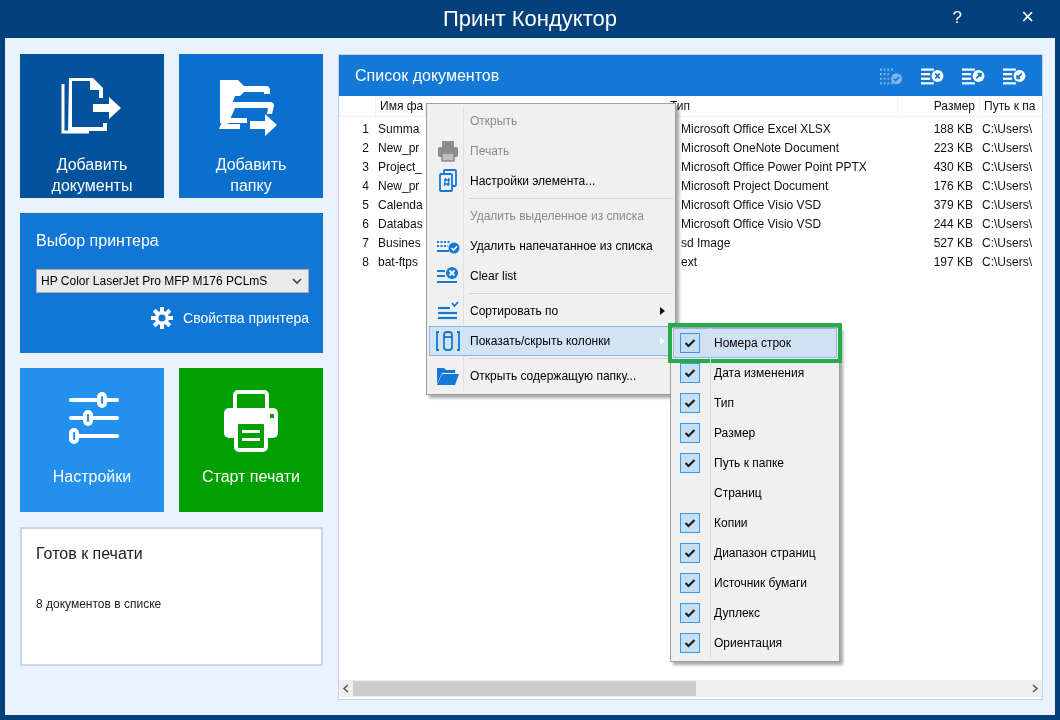 The height and width of the screenshot is (720, 1060). I want to click on printer-properties-link: Свойства принтера, so click(230, 318).